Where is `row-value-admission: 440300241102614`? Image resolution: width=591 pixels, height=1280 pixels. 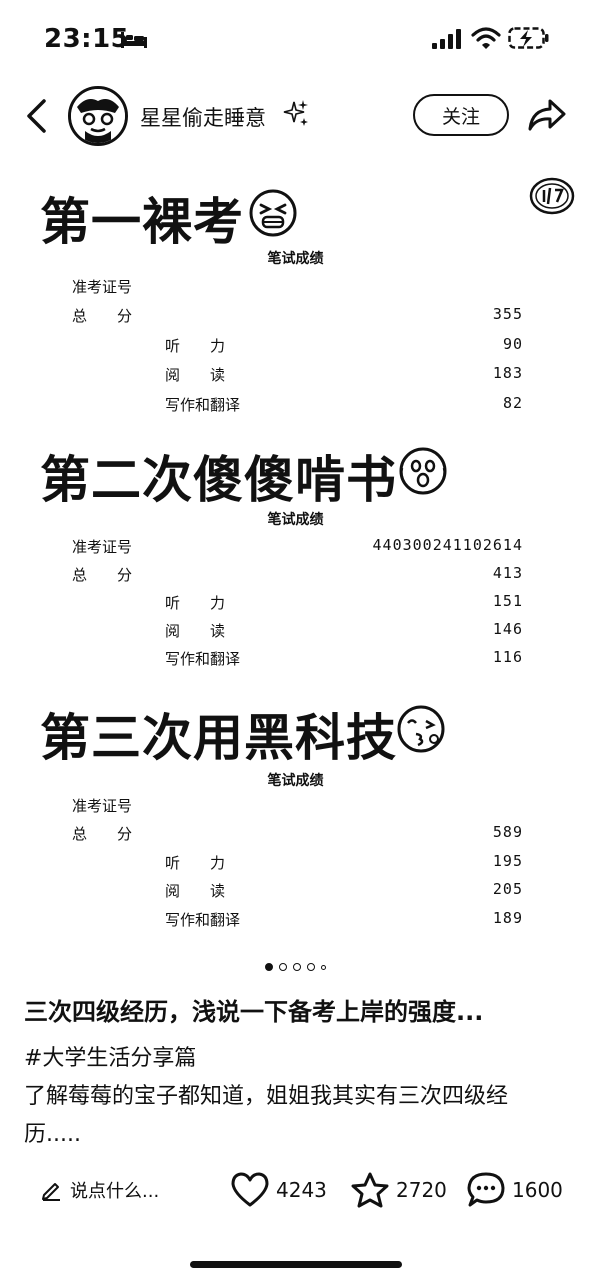 row-value-admission: 440300241102614 is located at coordinates (447, 545).